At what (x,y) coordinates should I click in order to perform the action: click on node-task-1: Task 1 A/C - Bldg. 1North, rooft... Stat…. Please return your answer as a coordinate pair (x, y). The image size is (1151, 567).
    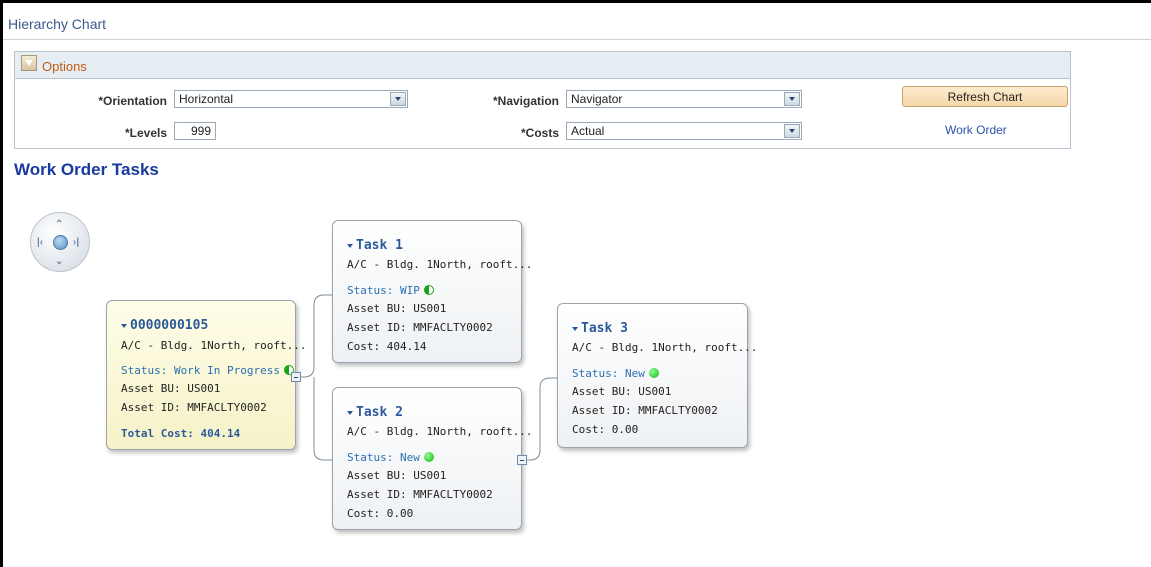
    Looking at the image, I should click on (432, 291).